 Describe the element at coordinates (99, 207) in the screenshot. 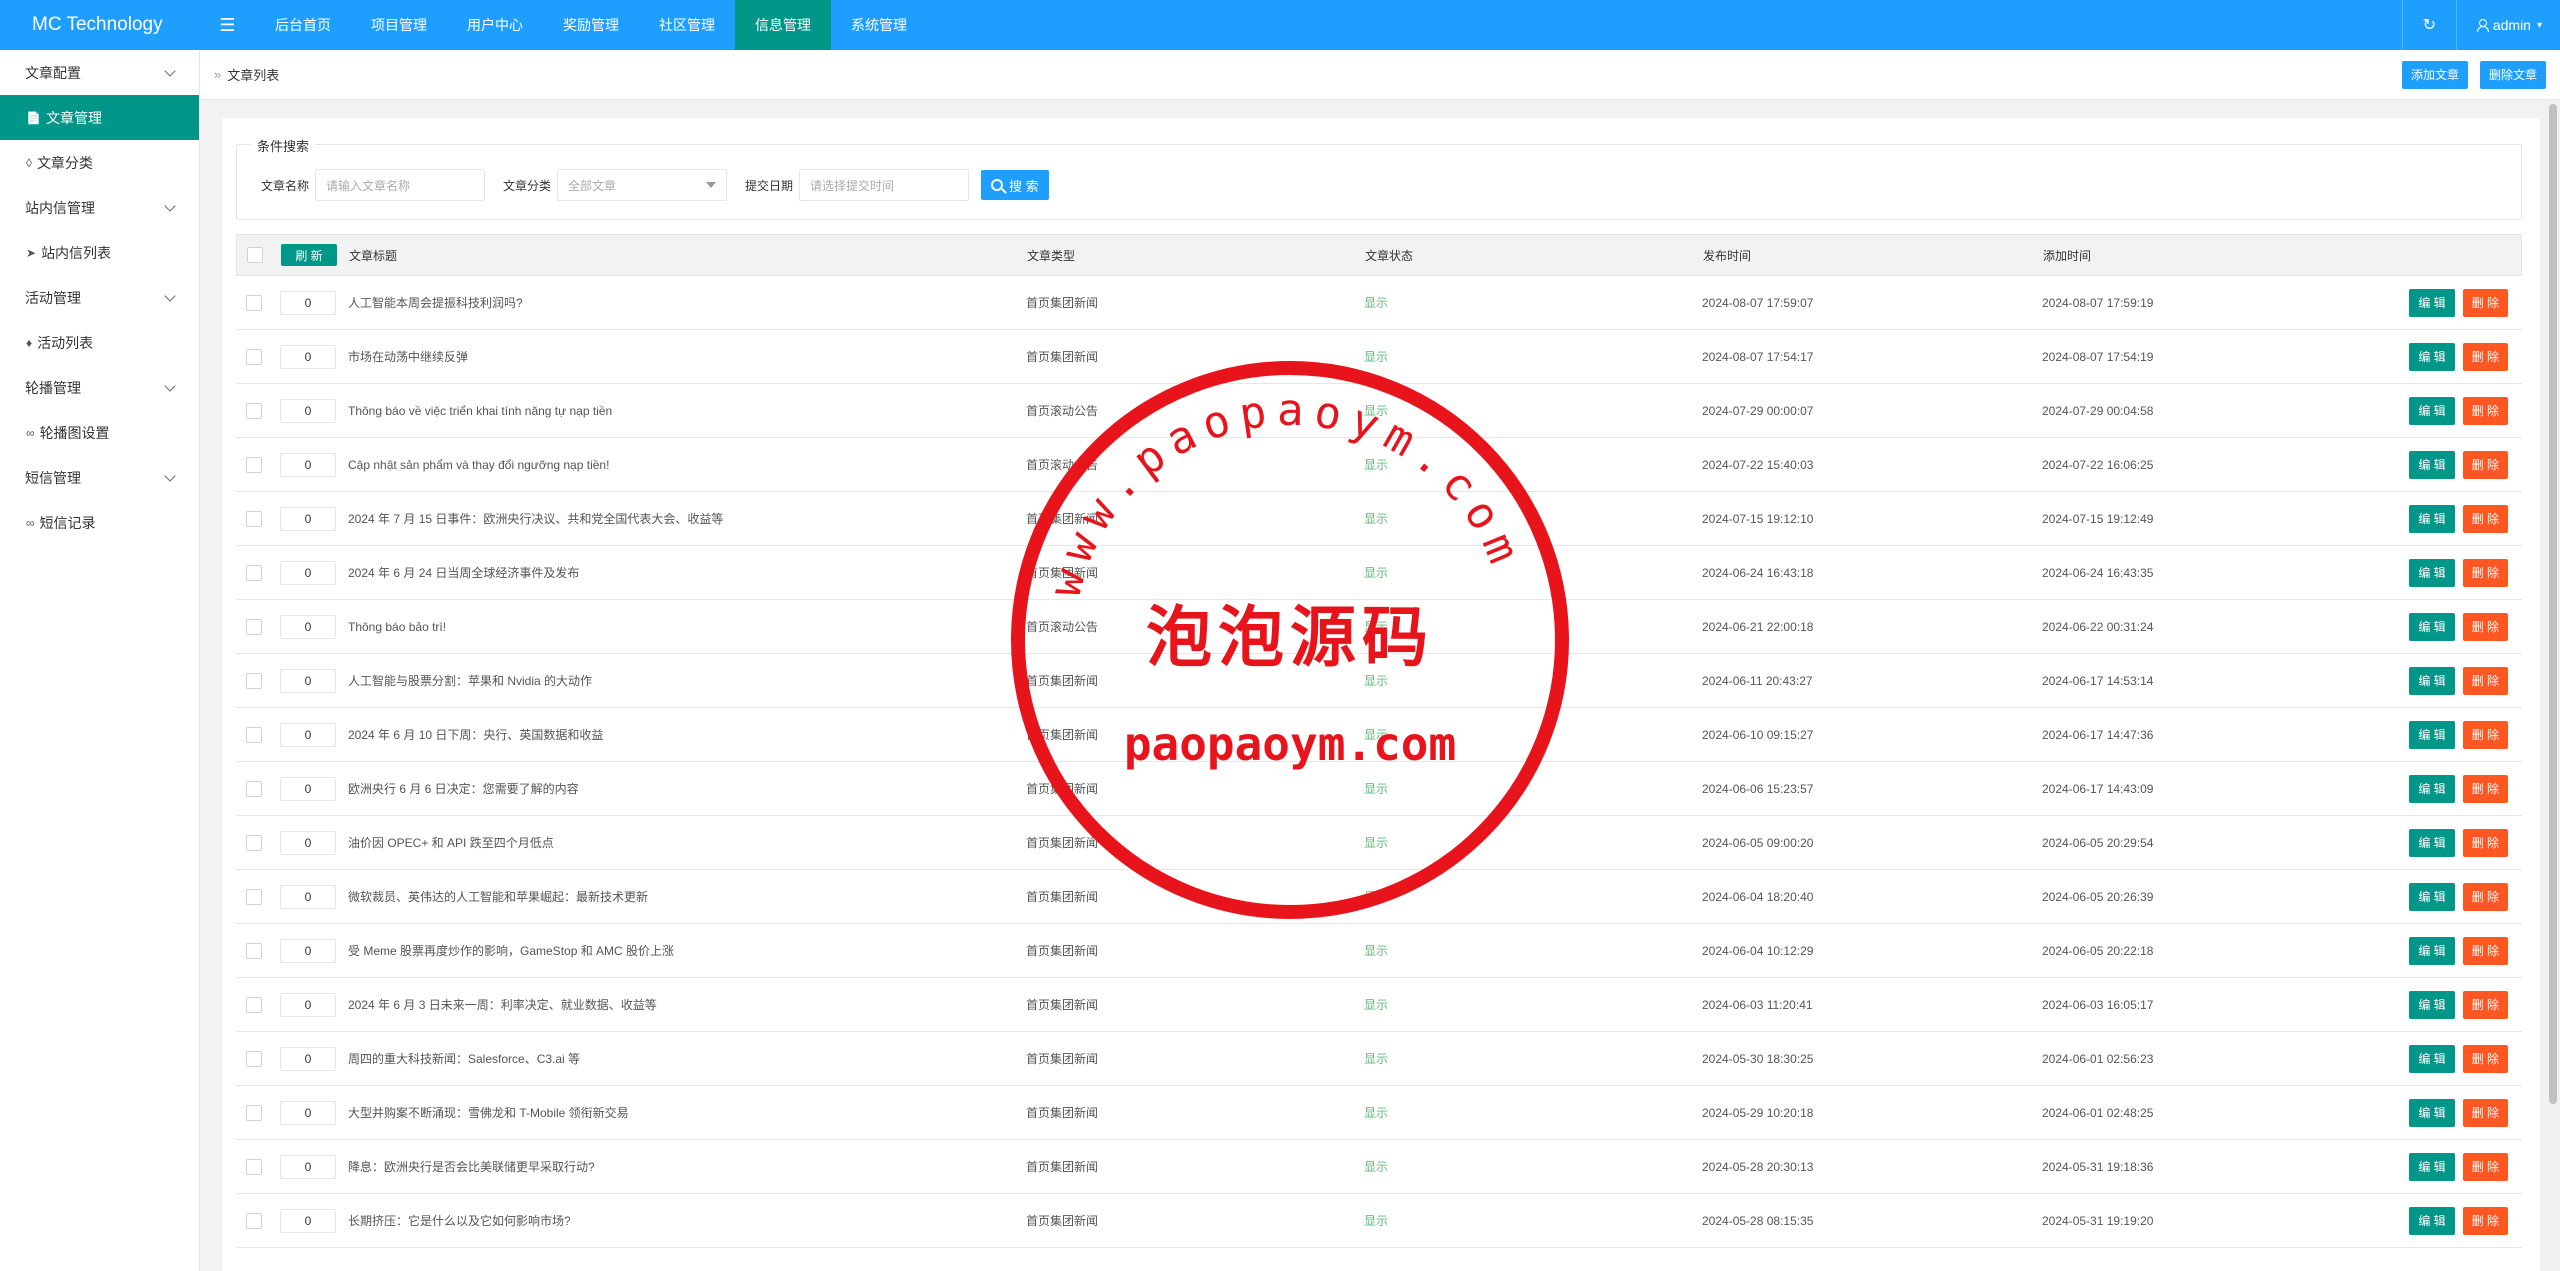

I see `sidebar-group-3: 站内信管理` at that location.